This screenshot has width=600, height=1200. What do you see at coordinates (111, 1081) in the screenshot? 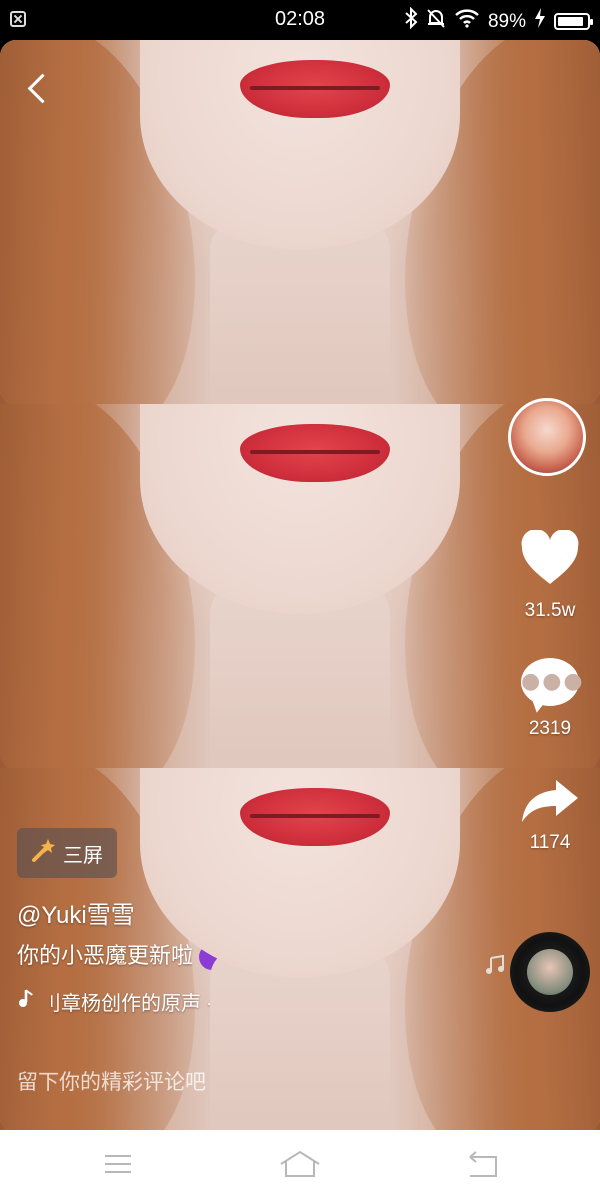
I see `comment-input: 留下你的精彩评论吧` at bounding box center [111, 1081].